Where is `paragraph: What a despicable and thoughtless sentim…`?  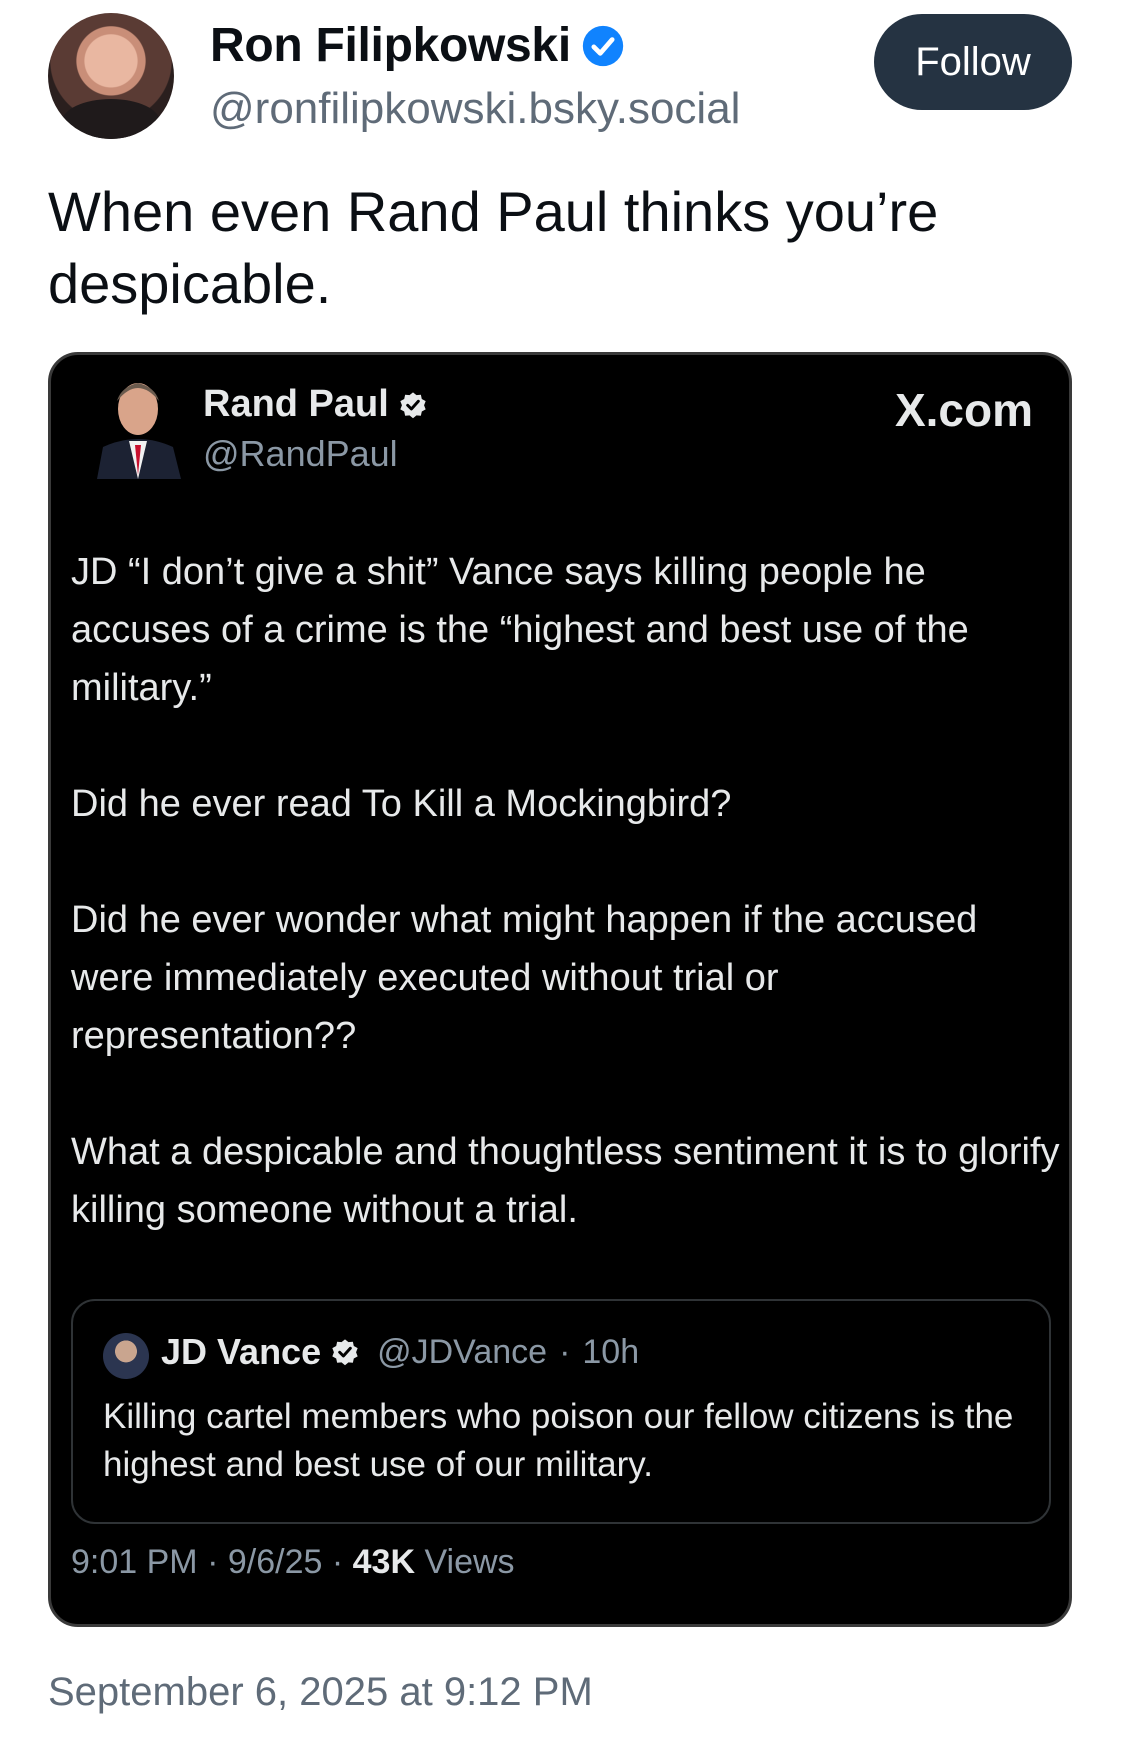 paragraph: What a despicable and thoughtless sentim… is located at coordinates (565, 1181).